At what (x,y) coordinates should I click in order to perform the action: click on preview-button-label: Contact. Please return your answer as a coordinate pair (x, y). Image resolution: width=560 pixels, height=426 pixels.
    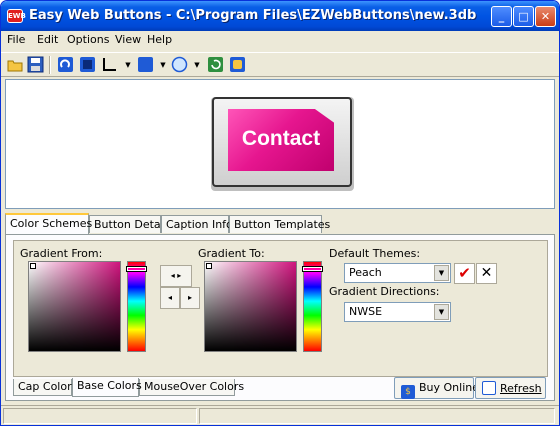
    Looking at the image, I should click on (281, 138).